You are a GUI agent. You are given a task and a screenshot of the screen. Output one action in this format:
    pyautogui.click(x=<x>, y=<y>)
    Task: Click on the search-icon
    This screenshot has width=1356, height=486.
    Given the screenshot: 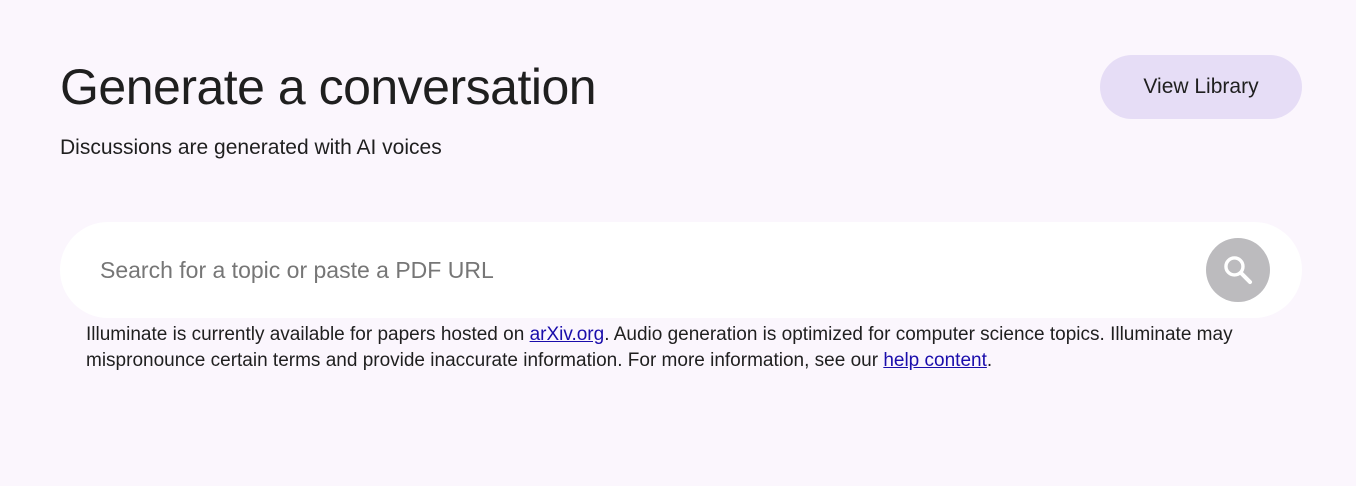 What is the action you would take?
    pyautogui.click(x=1238, y=270)
    